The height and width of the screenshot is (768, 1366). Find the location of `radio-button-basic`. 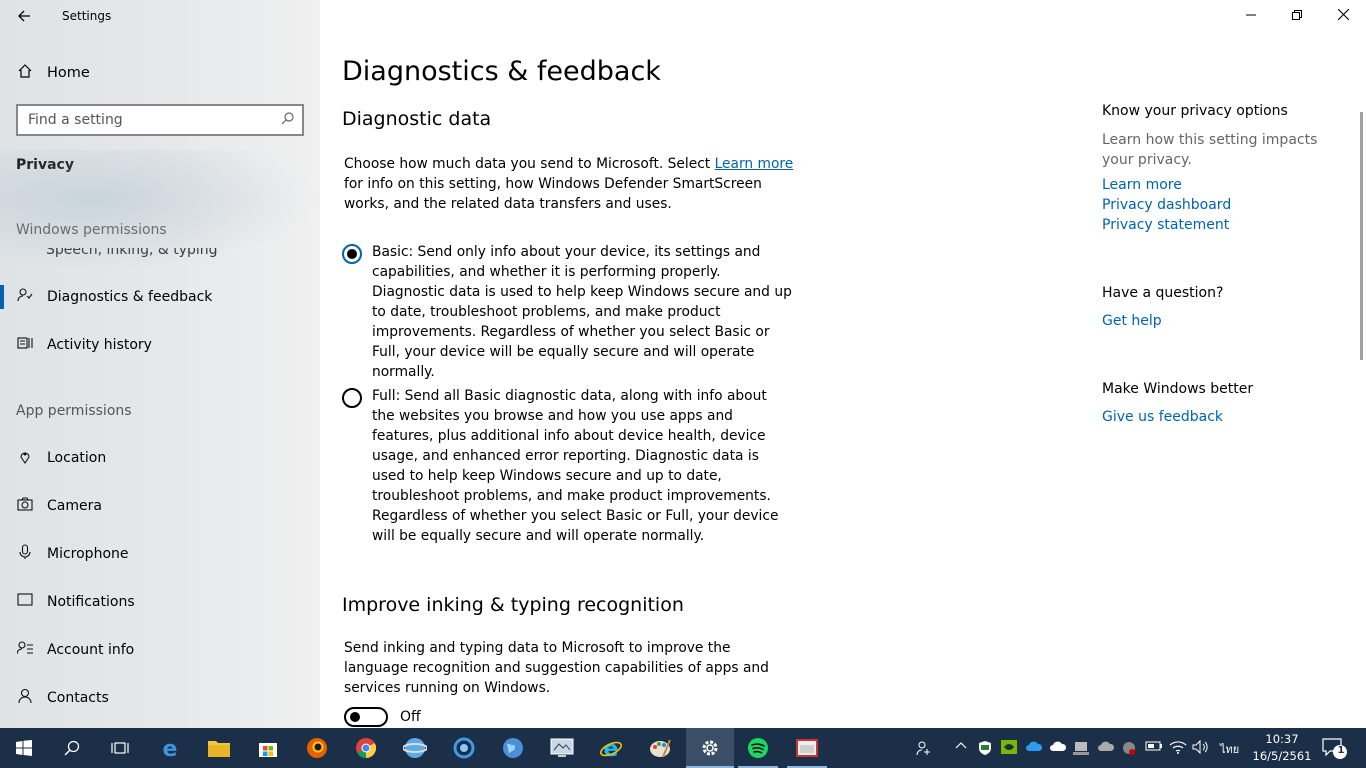

radio-button-basic is located at coordinates (352, 254).